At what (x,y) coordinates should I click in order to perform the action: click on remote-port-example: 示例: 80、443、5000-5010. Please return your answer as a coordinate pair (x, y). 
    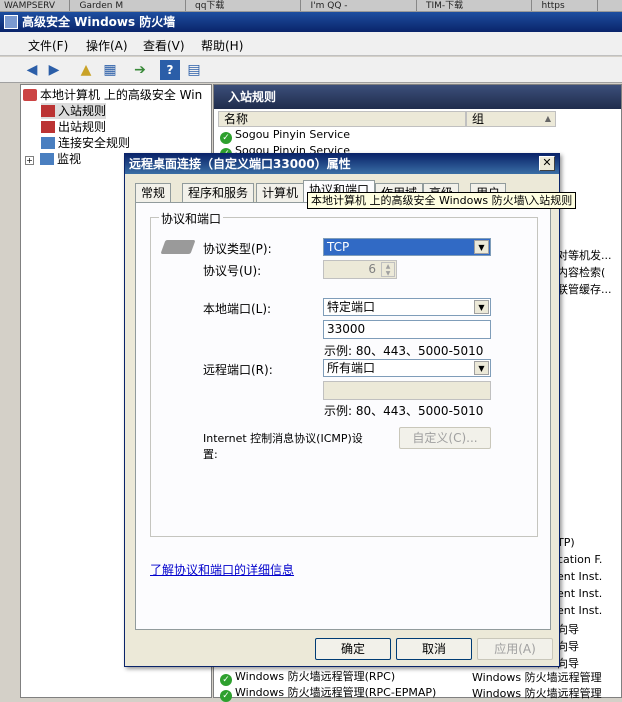
    Looking at the image, I should click on (404, 411).